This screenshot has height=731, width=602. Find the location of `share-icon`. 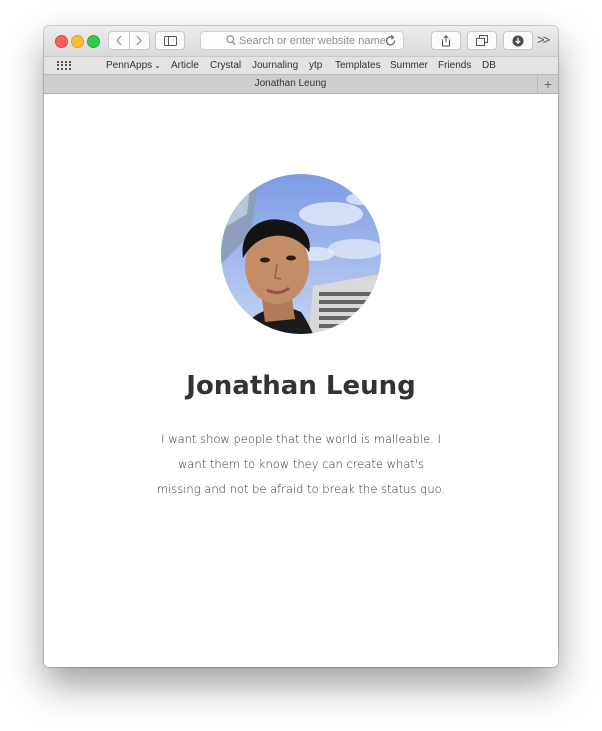

share-icon is located at coordinates (446, 40).